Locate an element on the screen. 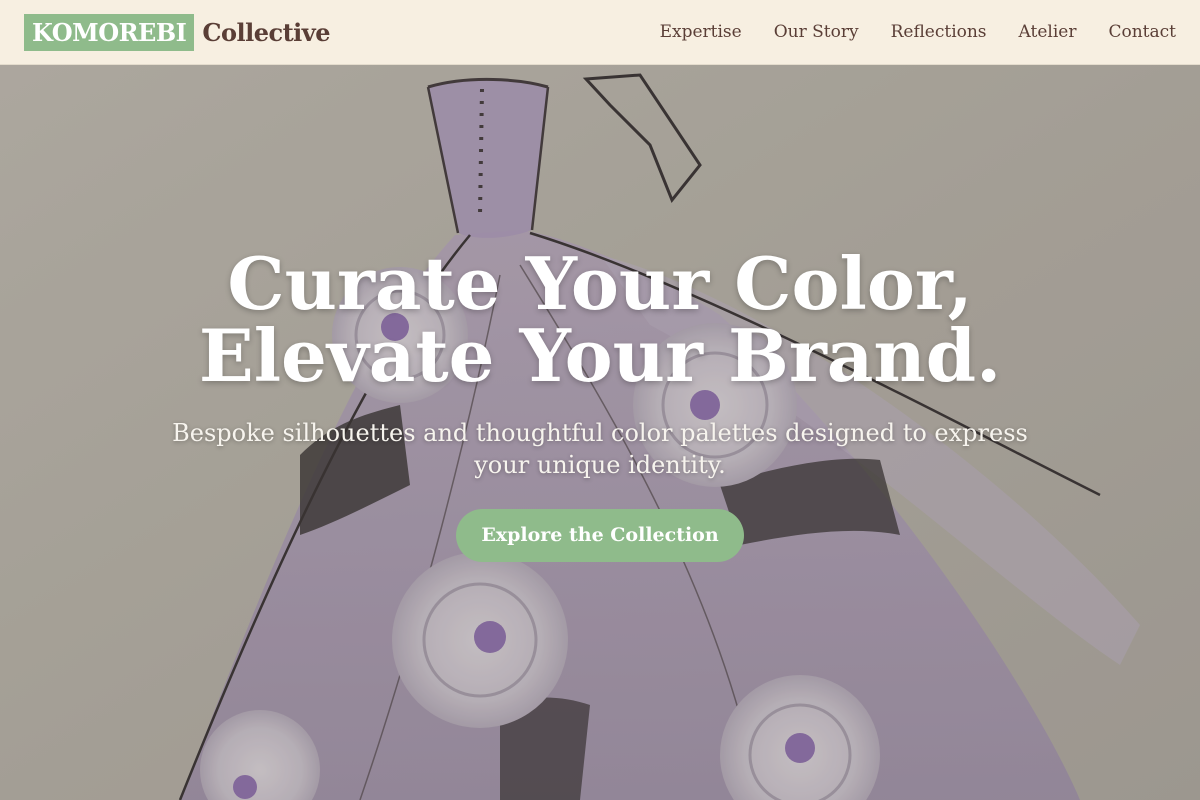 The width and height of the screenshot is (1200, 800). nav-link-expertise: Expertise is located at coordinates (701, 32).